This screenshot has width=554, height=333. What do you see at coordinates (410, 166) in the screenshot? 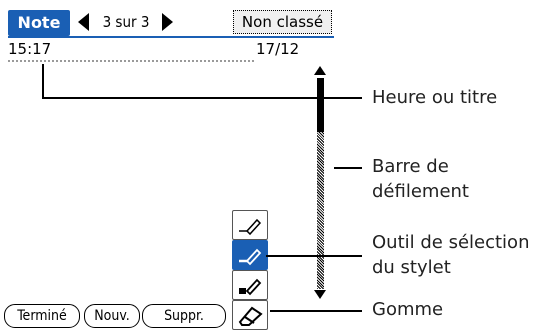
I see `callout-scrollbar-line1: Barre de` at bounding box center [410, 166].